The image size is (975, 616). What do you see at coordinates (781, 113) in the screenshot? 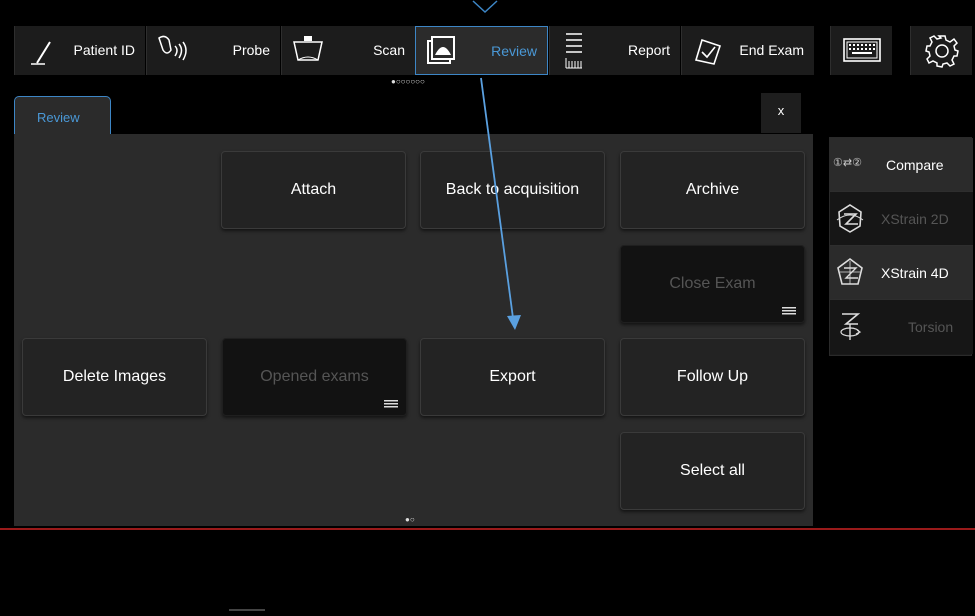
I see `close-panel-button: x` at bounding box center [781, 113].